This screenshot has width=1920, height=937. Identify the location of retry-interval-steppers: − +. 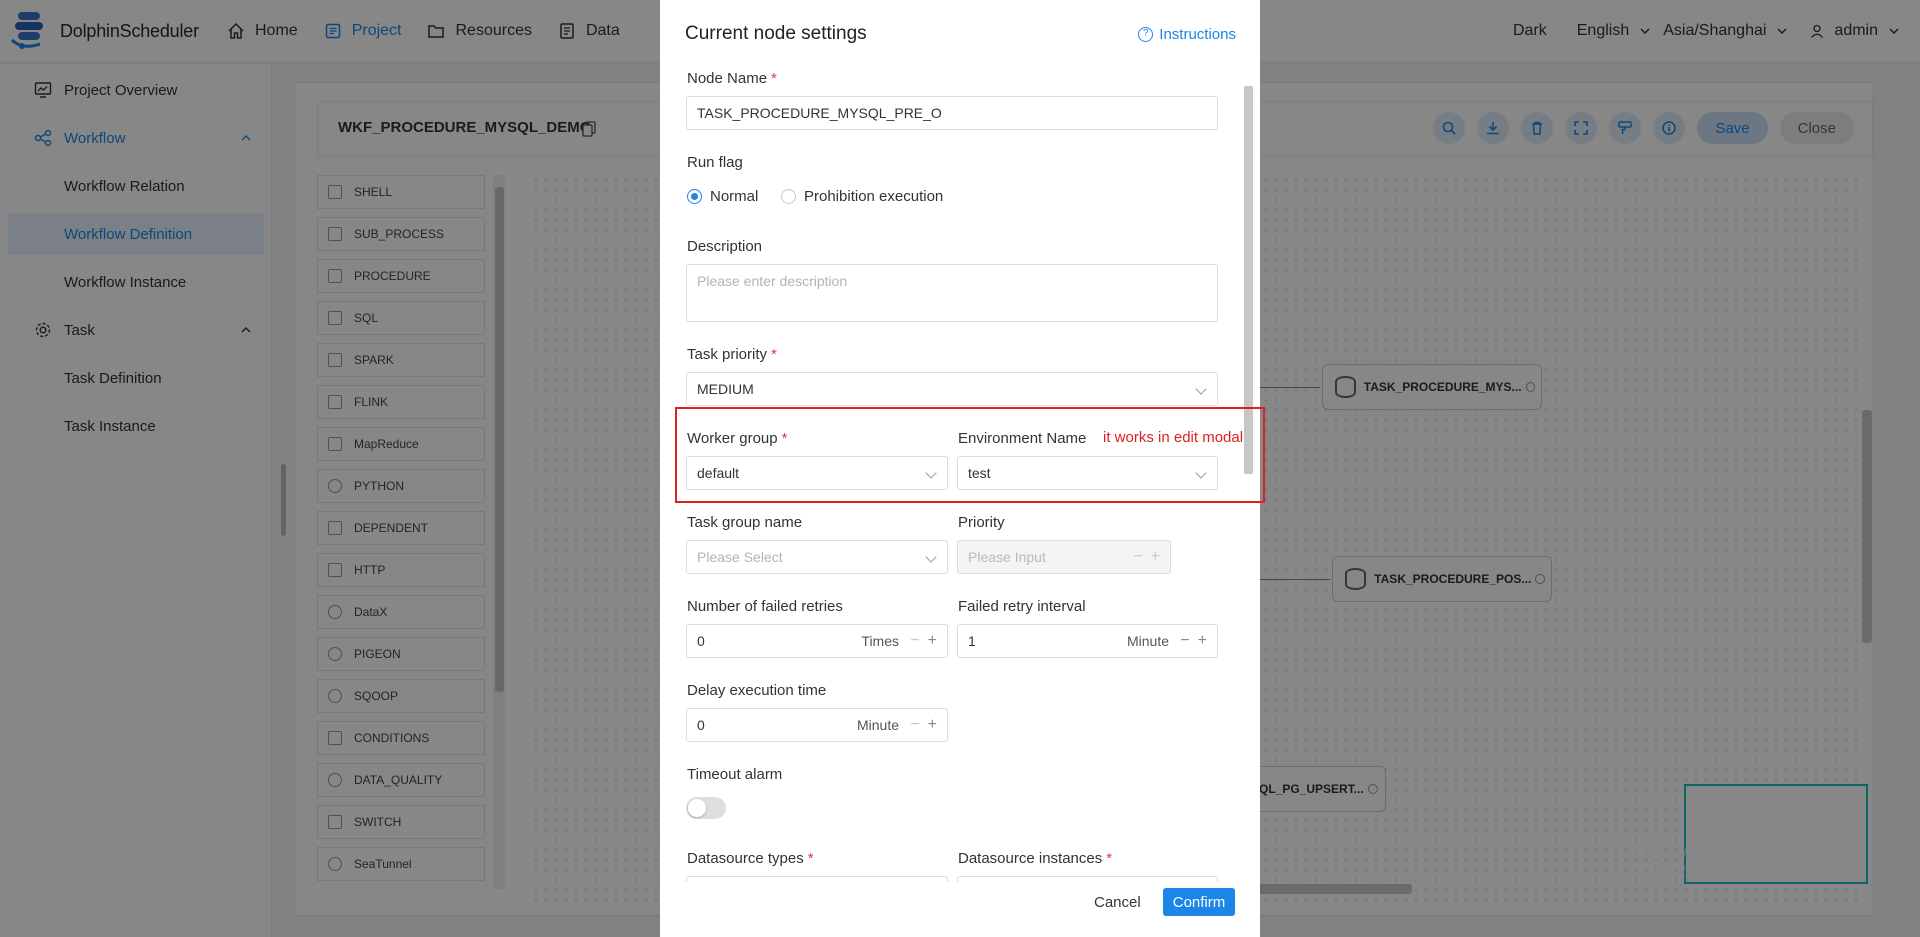
(1193, 641).